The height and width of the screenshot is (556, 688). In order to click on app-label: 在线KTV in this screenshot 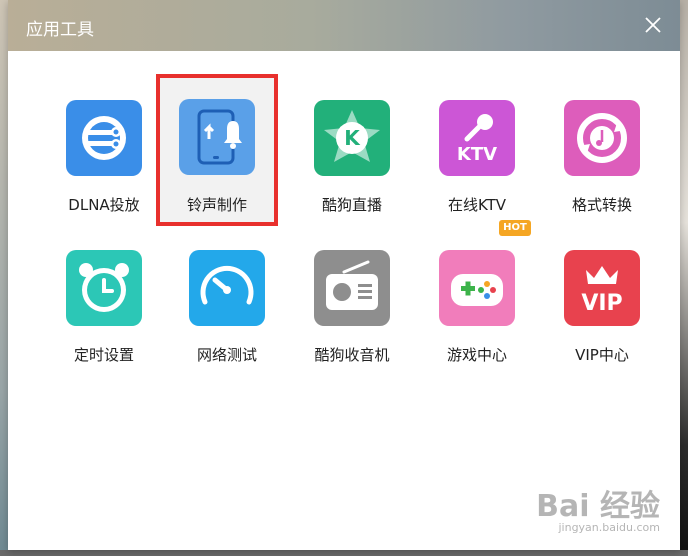, I will do `click(477, 205)`.